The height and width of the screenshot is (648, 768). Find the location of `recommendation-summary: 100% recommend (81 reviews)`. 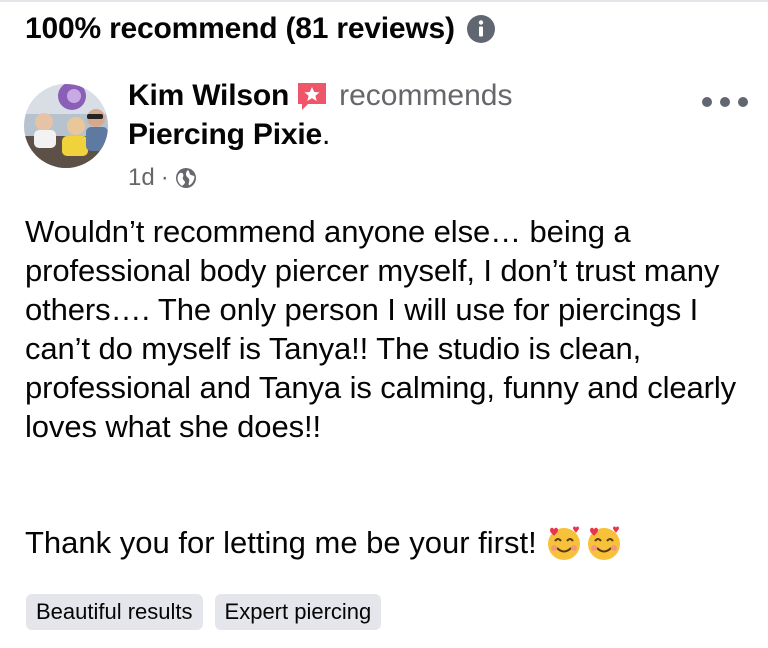

recommendation-summary: 100% recommend (81 reviews) is located at coordinates (261, 29).